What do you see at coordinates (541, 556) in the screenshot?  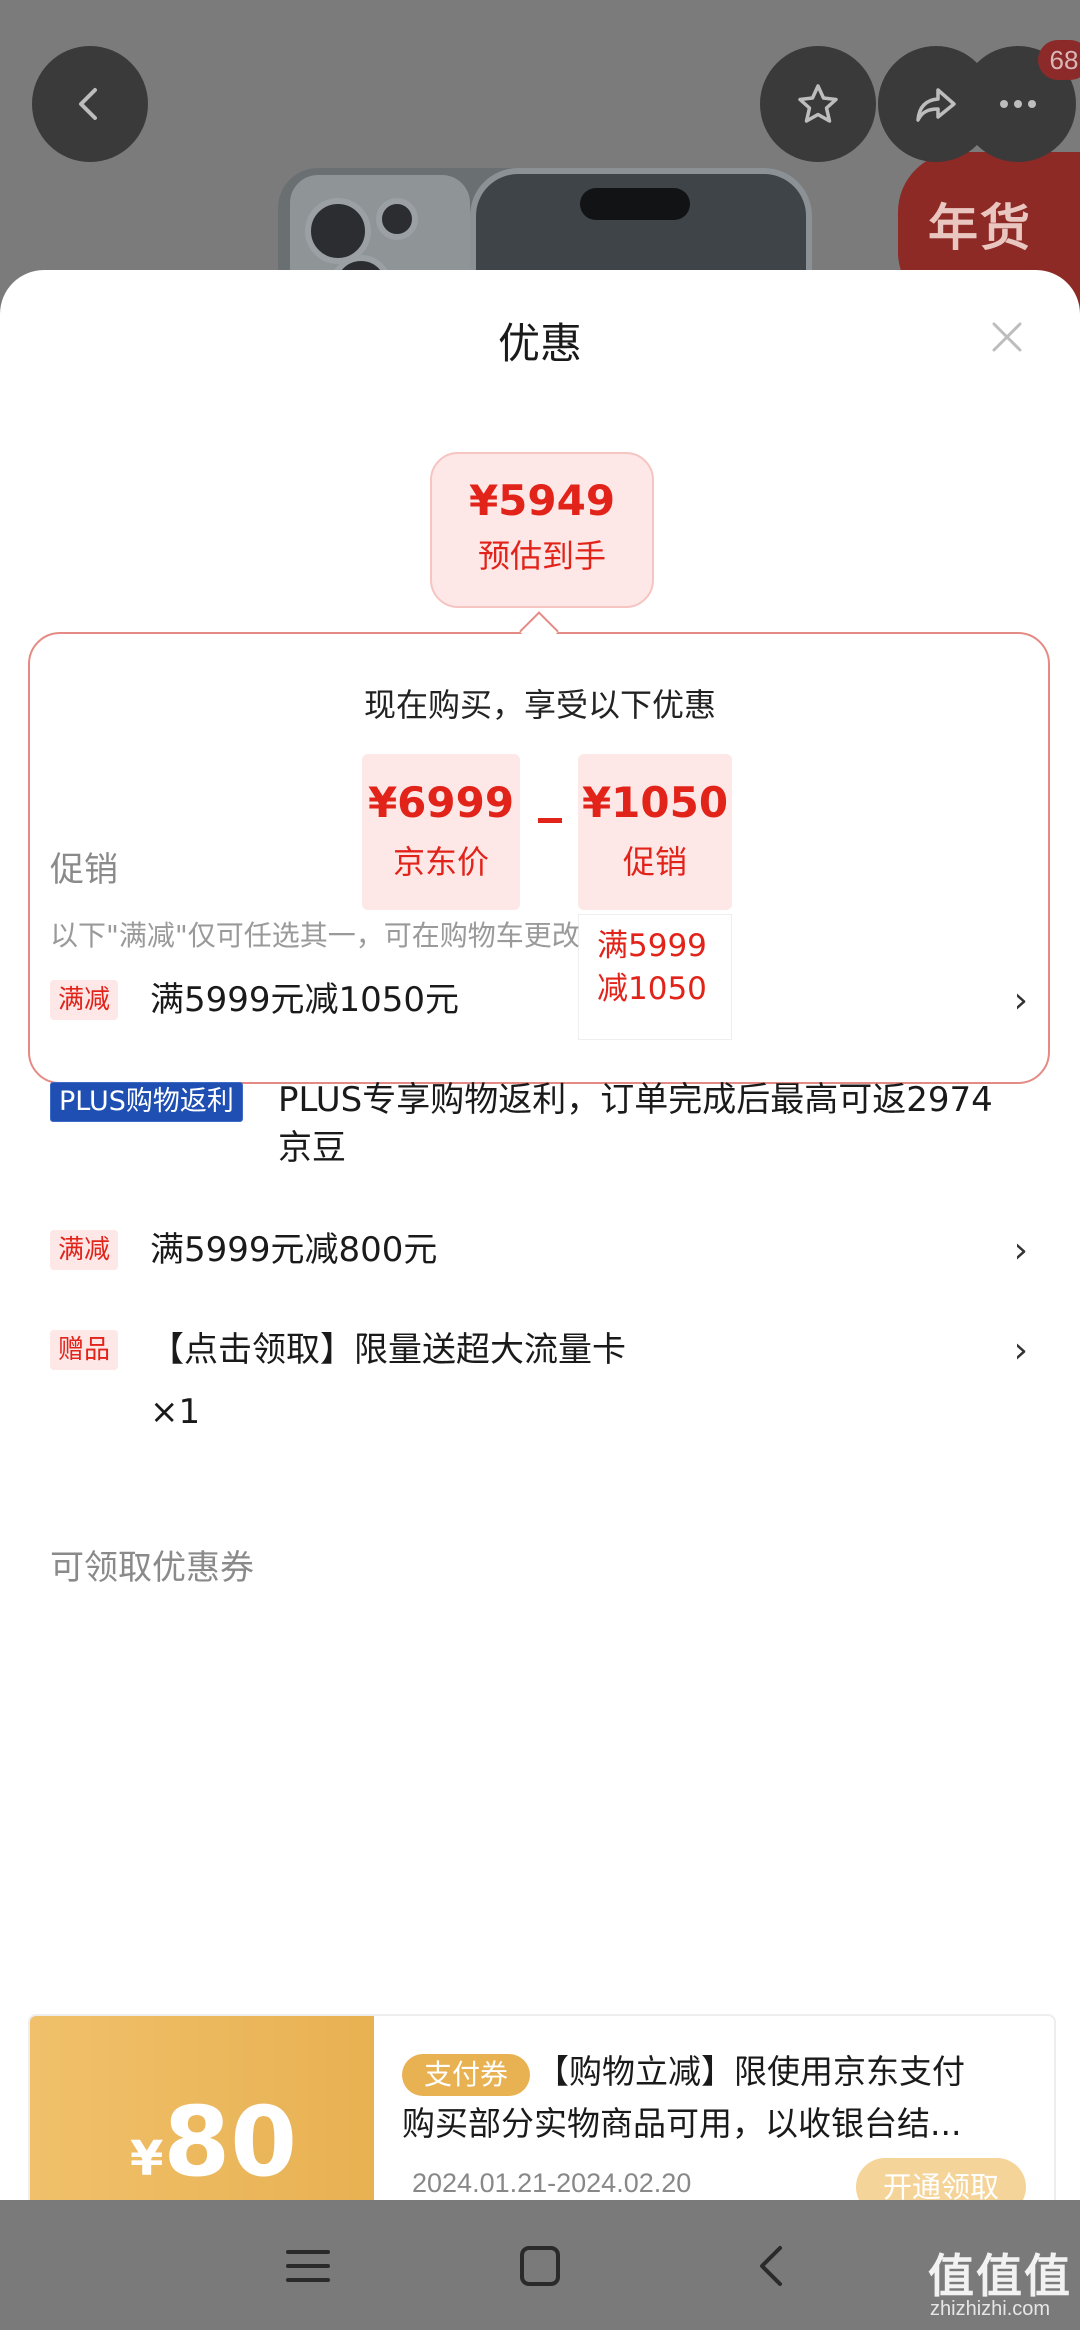 I see `estimated-price-label: 预估到手` at bounding box center [541, 556].